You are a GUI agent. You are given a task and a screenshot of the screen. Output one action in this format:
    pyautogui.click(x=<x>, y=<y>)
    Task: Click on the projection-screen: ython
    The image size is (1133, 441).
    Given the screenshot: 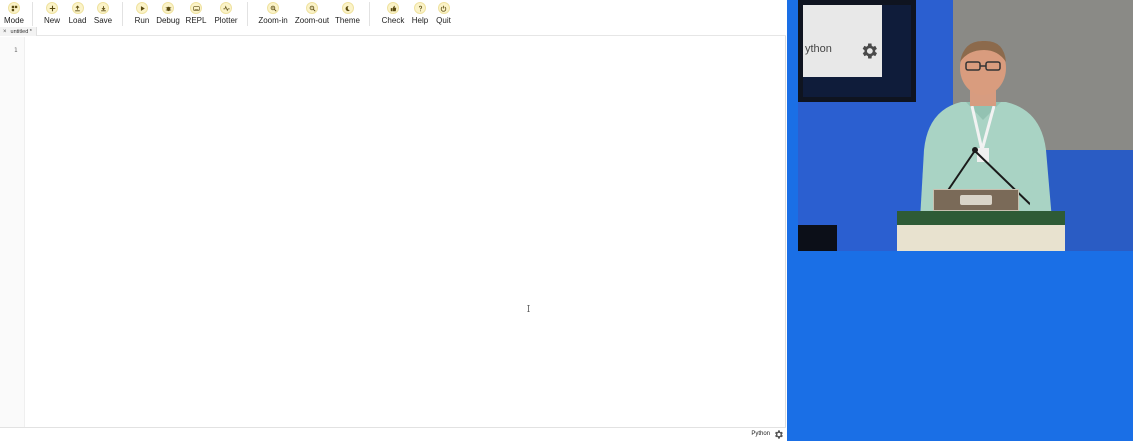 What is the action you would take?
    pyautogui.click(x=842, y=41)
    